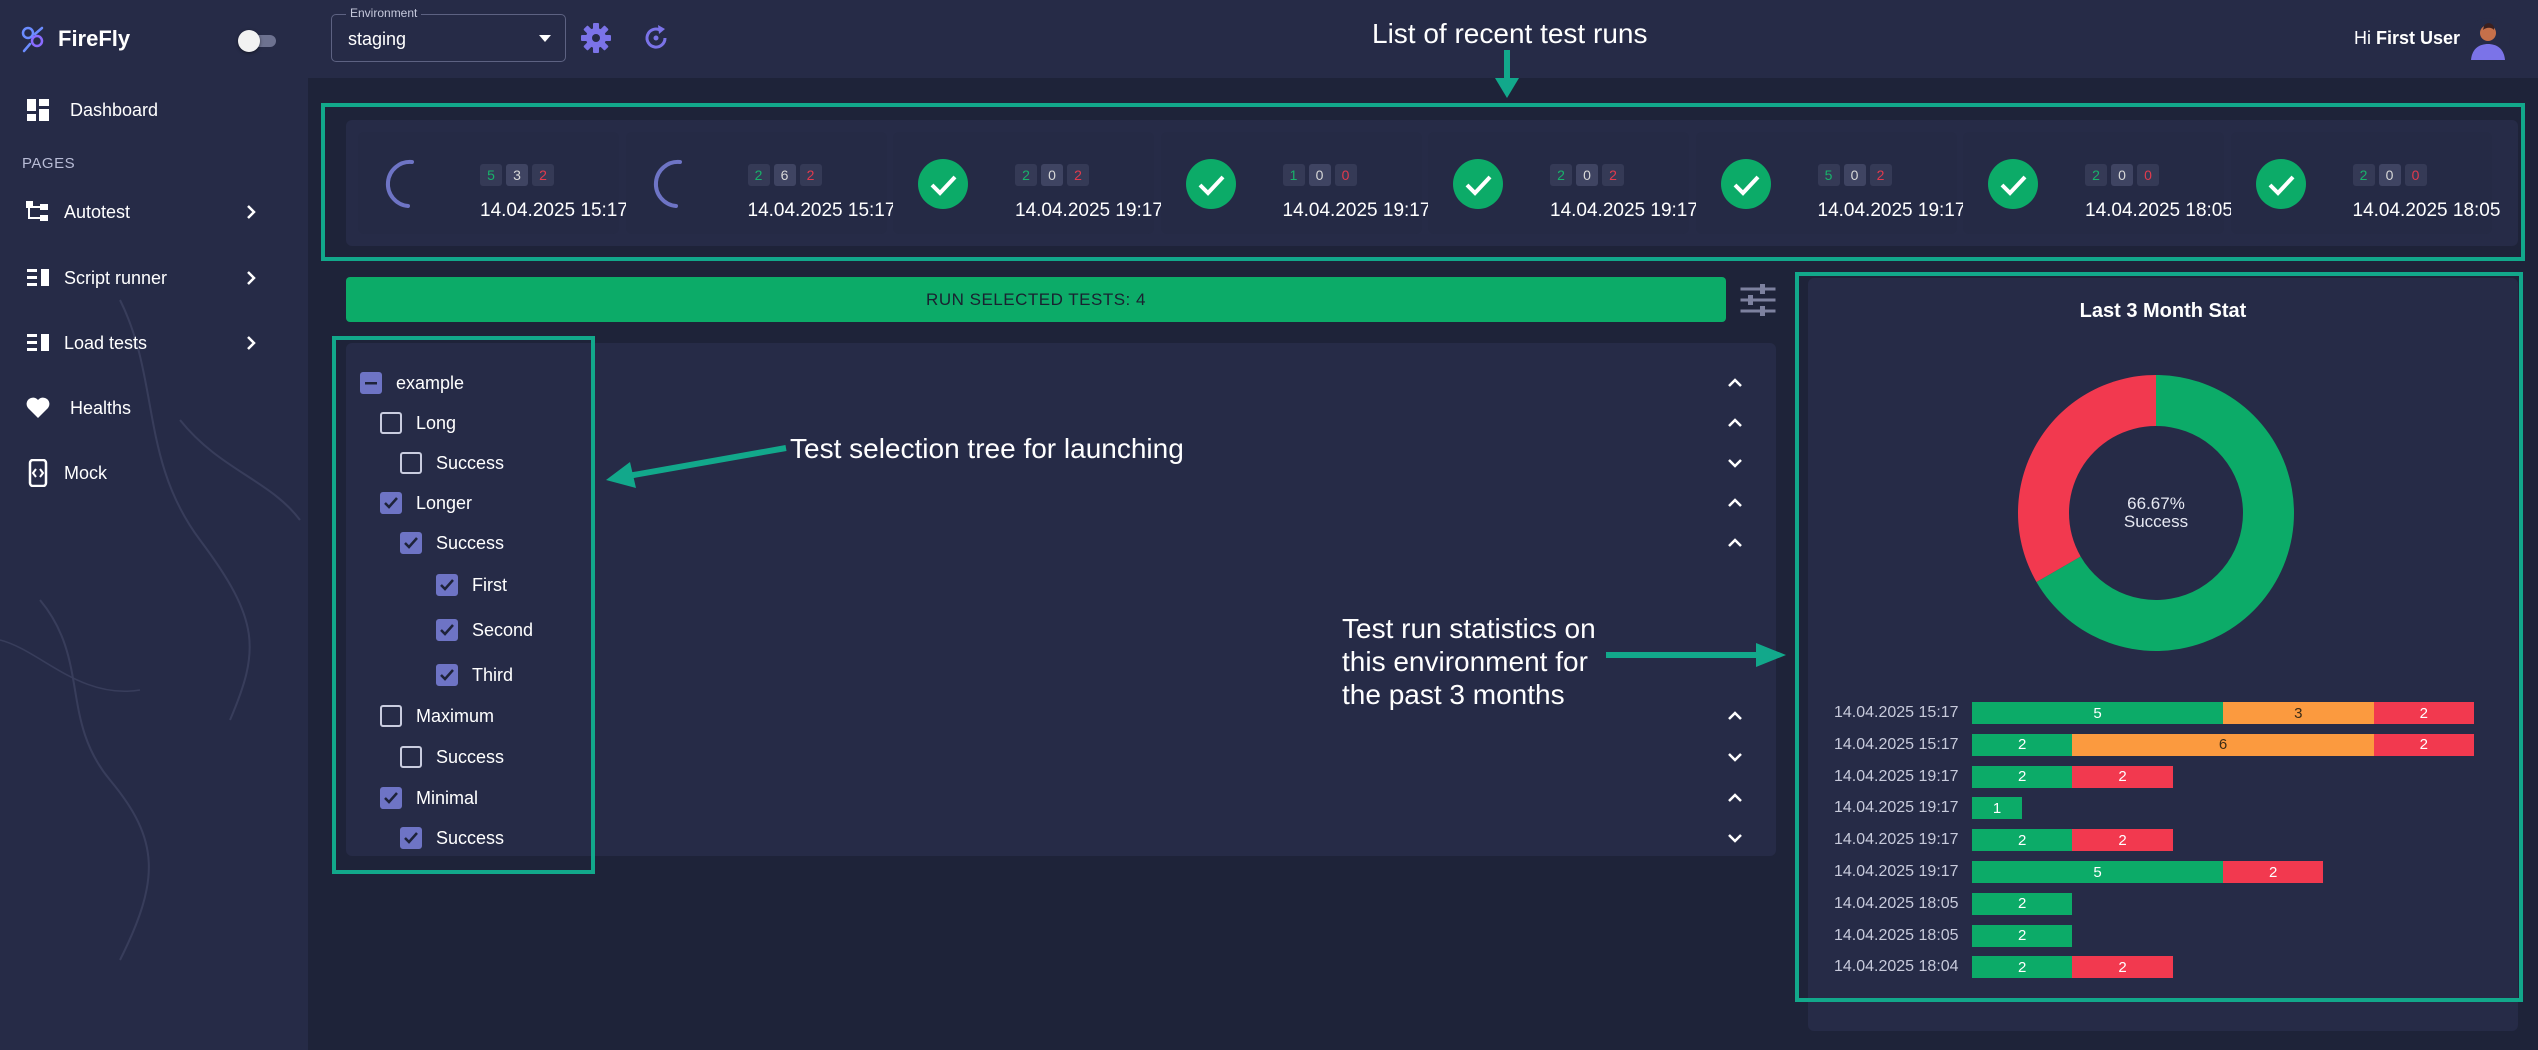  Describe the element at coordinates (784, 175) in the screenshot. I see `run-counts: 262` at that location.